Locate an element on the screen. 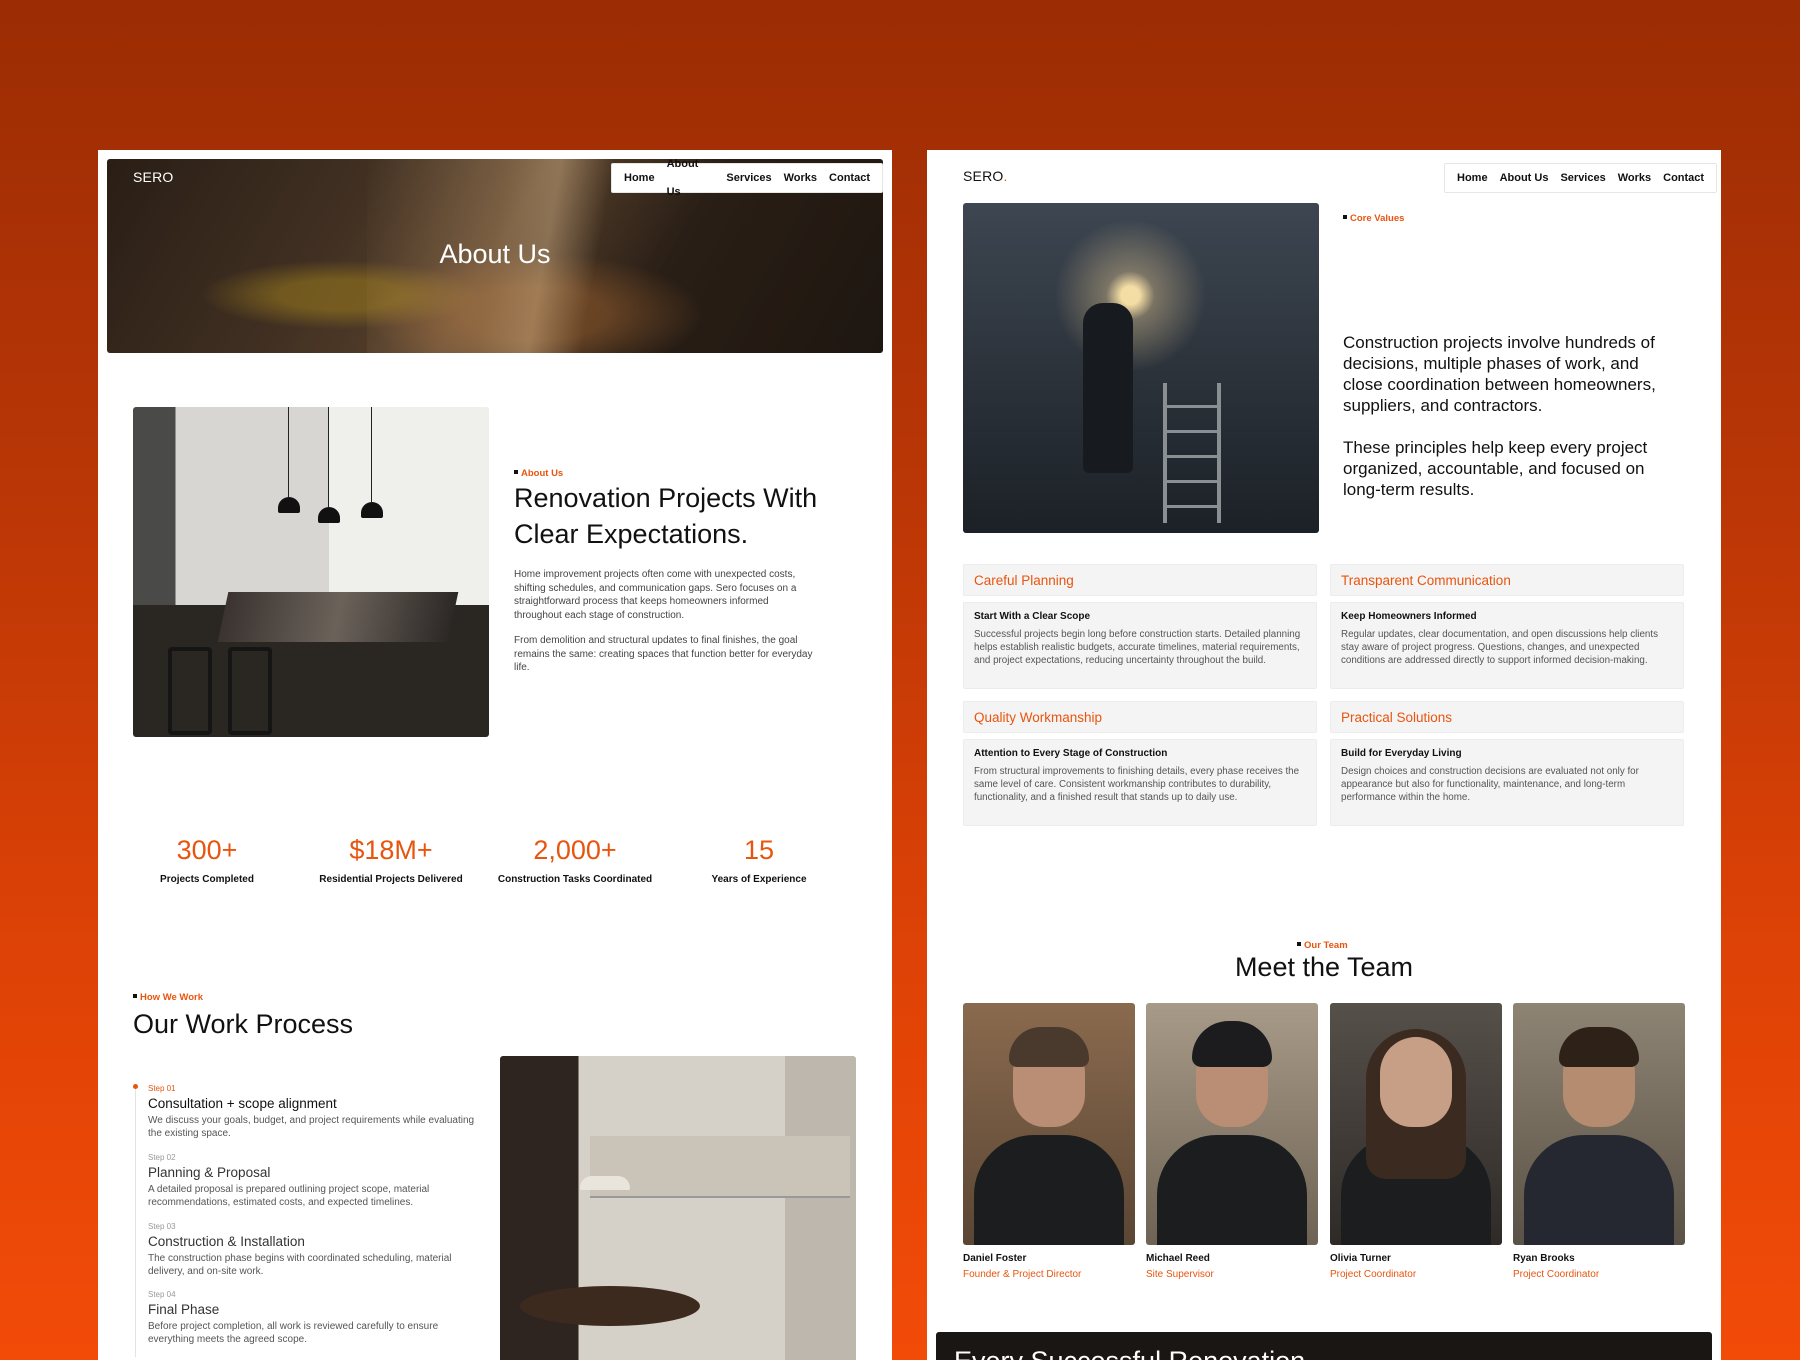 The height and width of the screenshot is (1360, 1800). team-member-role: Founder & Project Director is located at coordinates (1022, 1274).